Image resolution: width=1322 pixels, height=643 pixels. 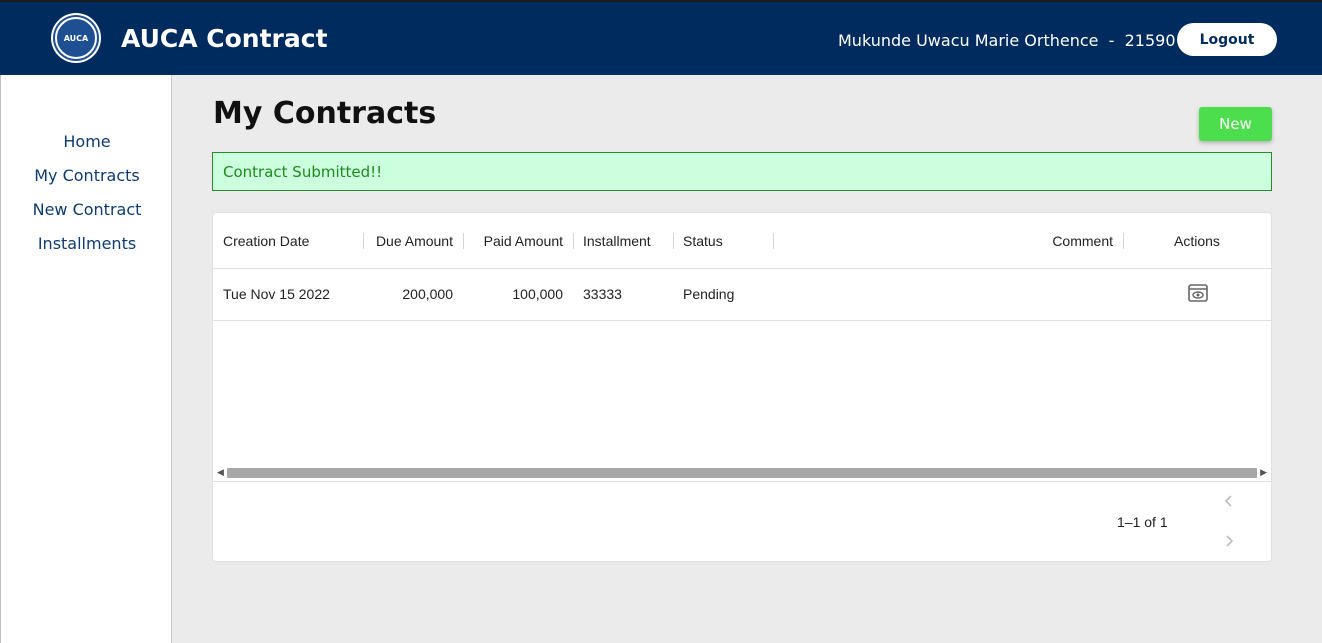 What do you see at coordinates (87, 175) in the screenshot?
I see `sidebar-item-my-contracts: My Contracts` at bounding box center [87, 175].